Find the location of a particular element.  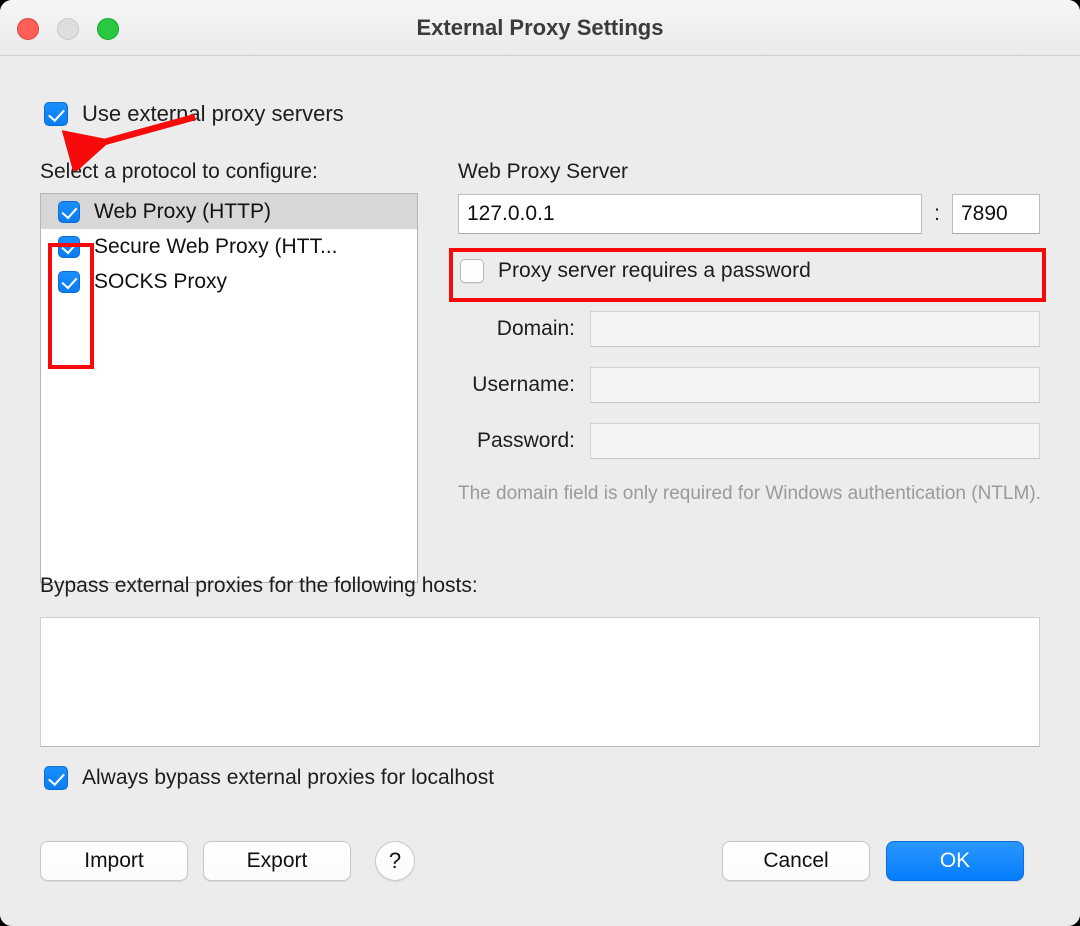

domain-row: Domain: is located at coordinates (740, 329).